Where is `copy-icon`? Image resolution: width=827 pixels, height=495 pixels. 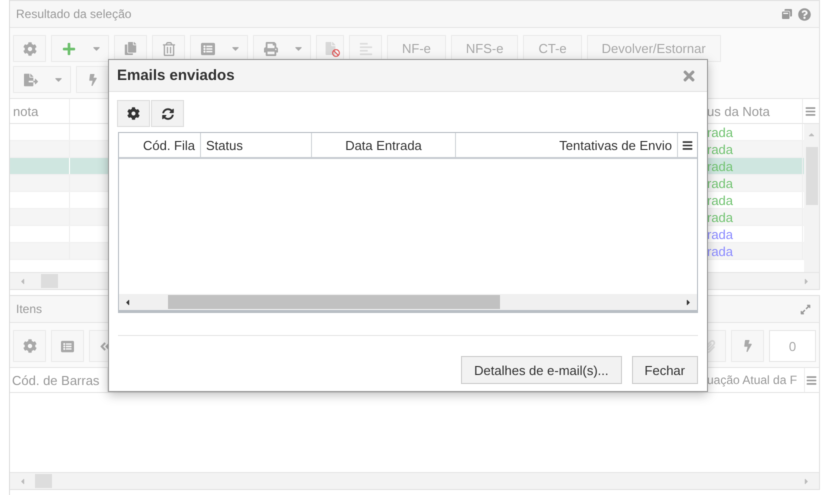 copy-icon is located at coordinates (130, 48).